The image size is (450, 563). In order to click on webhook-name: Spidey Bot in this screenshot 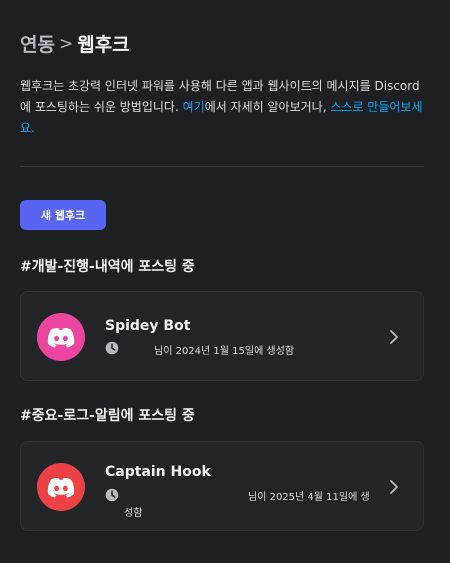, I will do `click(148, 326)`.